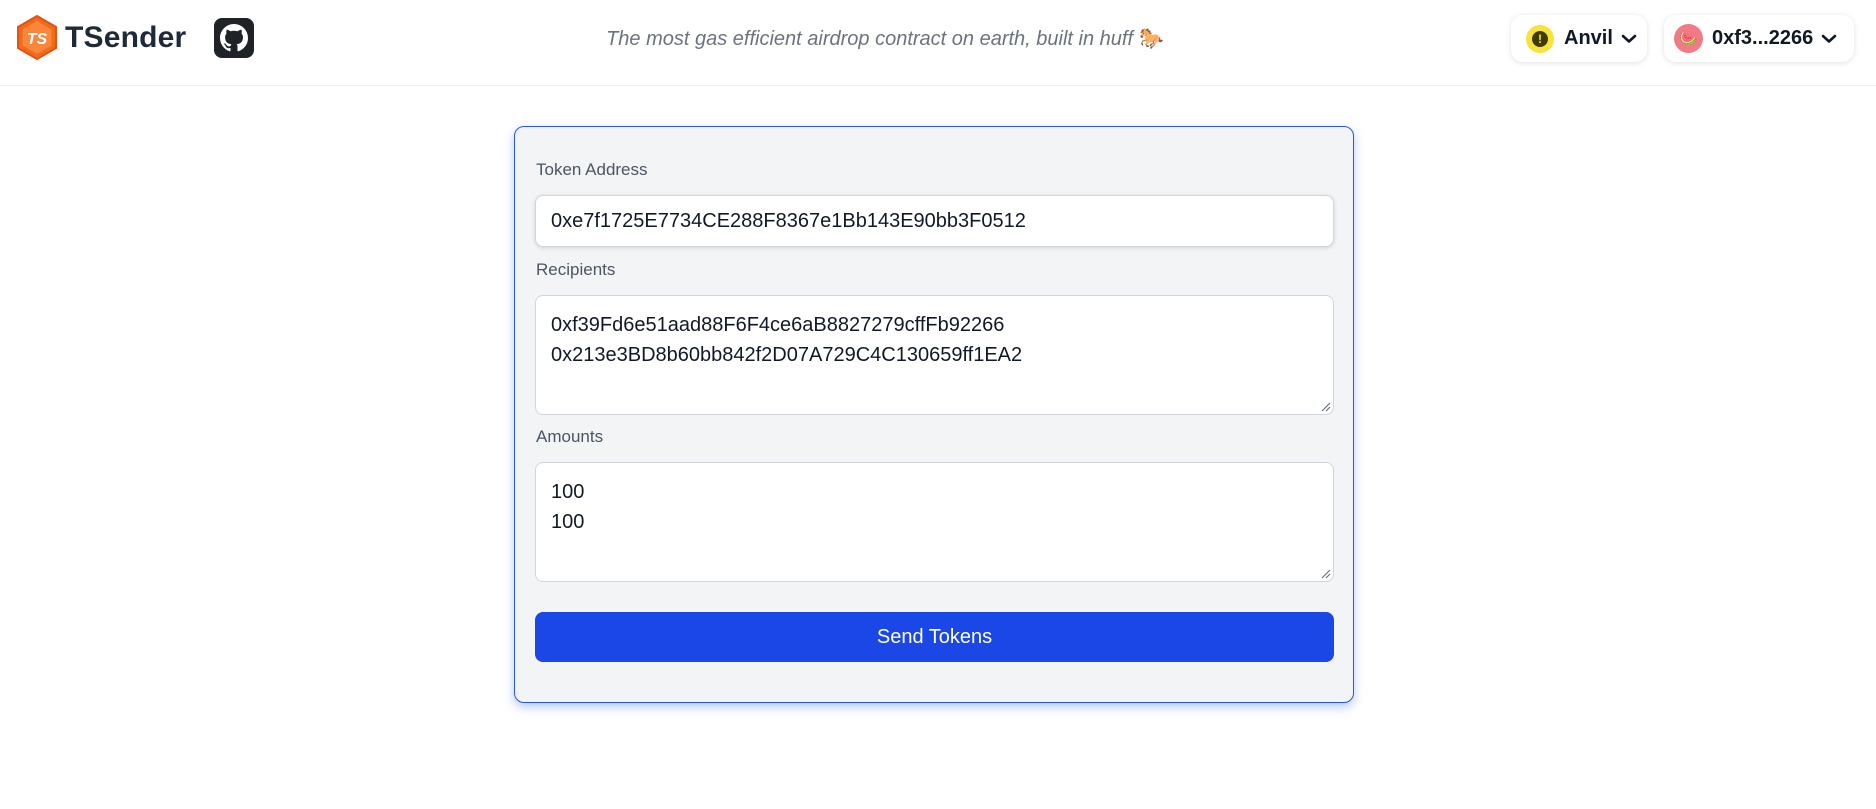  What do you see at coordinates (1588, 38) in the screenshot?
I see `network-name: Anvil` at bounding box center [1588, 38].